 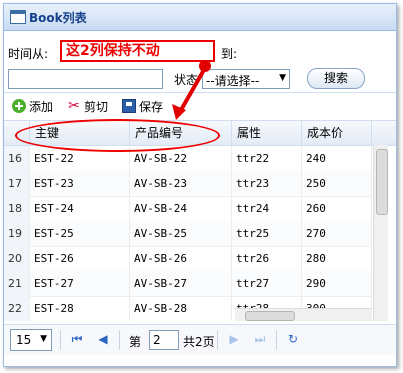 I want to click on annotation-arrow, so click(x=191, y=90).